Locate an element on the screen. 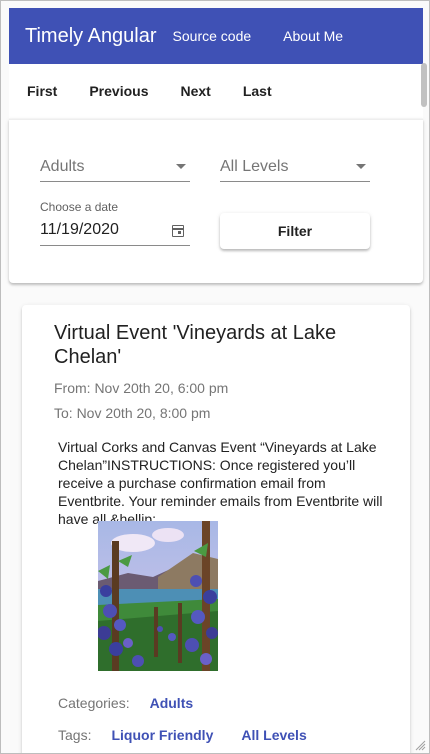 The image size is (430, 754). tag-link-all-levels: All Levels is located at coordinates (273, 735).